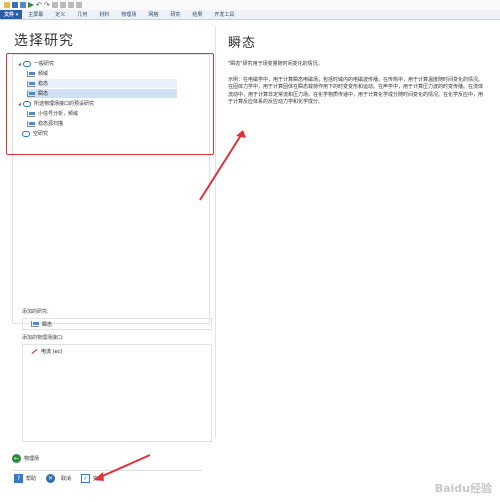 Image resolution: width=500 pixels, height=502 pixels. What do you see at coordinates (43, 338) in the screenshot?
I see `added-physics-label: 添加的物理场接口:` at bounding box center [43, 338].